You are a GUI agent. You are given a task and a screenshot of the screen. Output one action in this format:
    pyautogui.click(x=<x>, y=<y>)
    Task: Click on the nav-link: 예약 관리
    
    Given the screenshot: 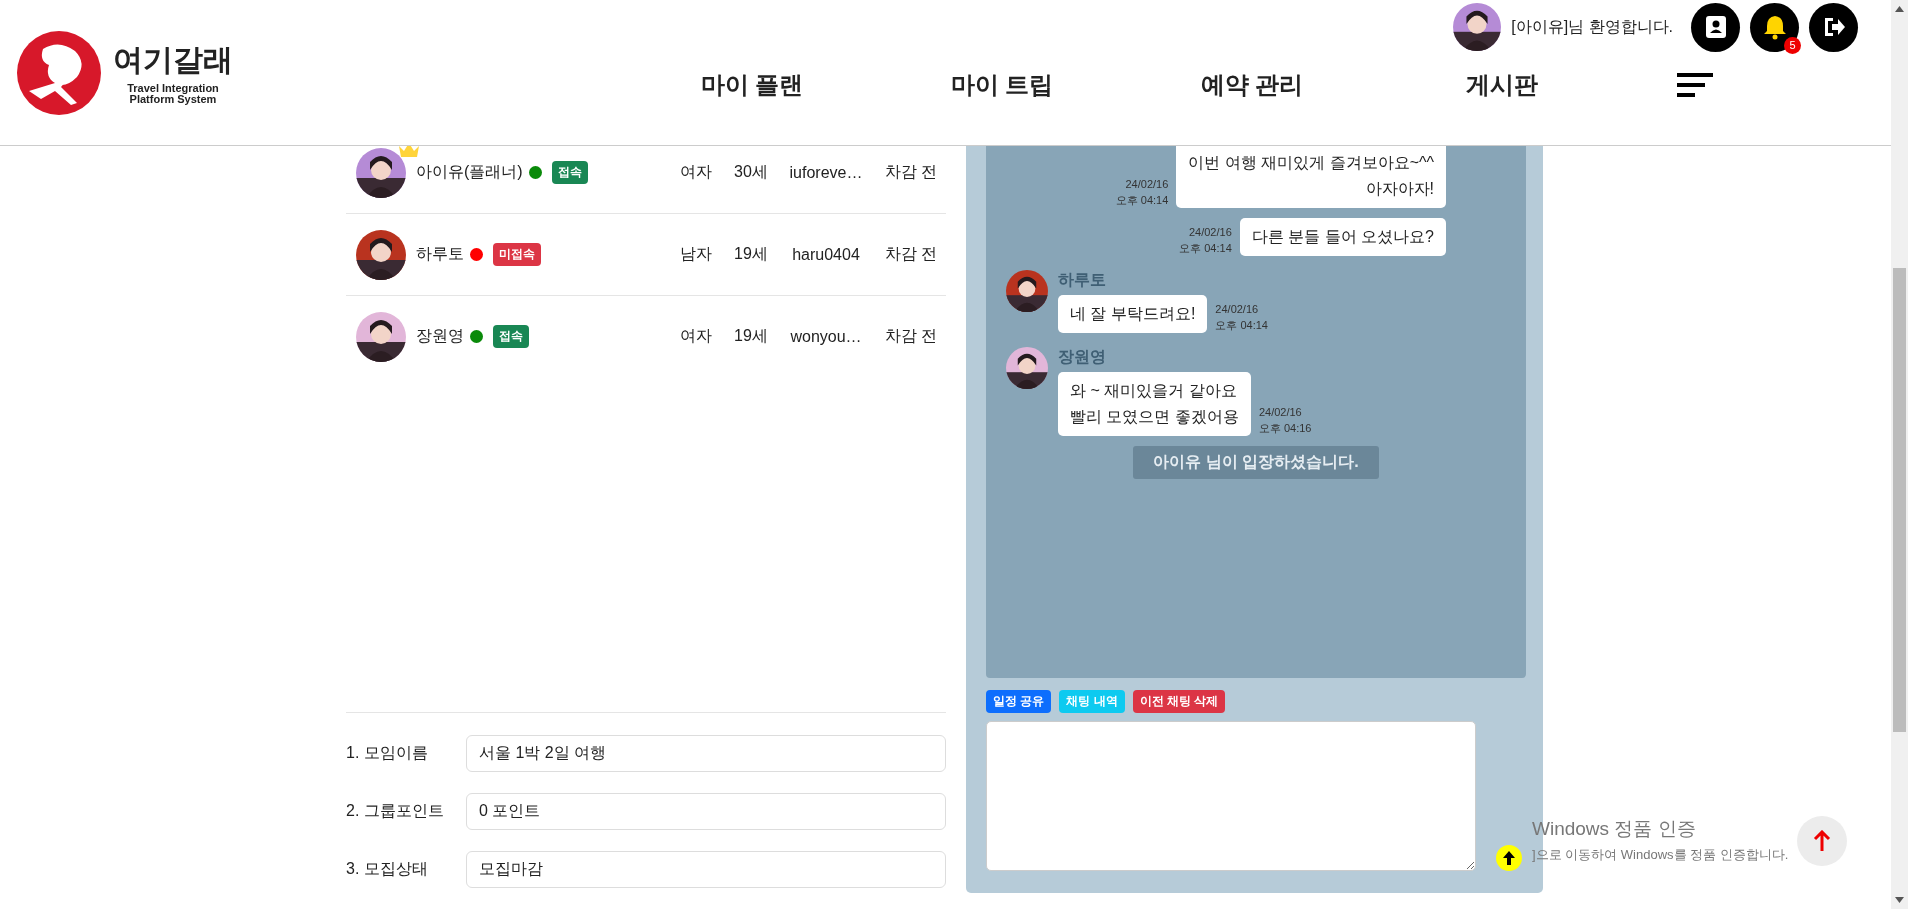 What is the action you would take?
    pyautogui.click(x=1252, y=85)
    